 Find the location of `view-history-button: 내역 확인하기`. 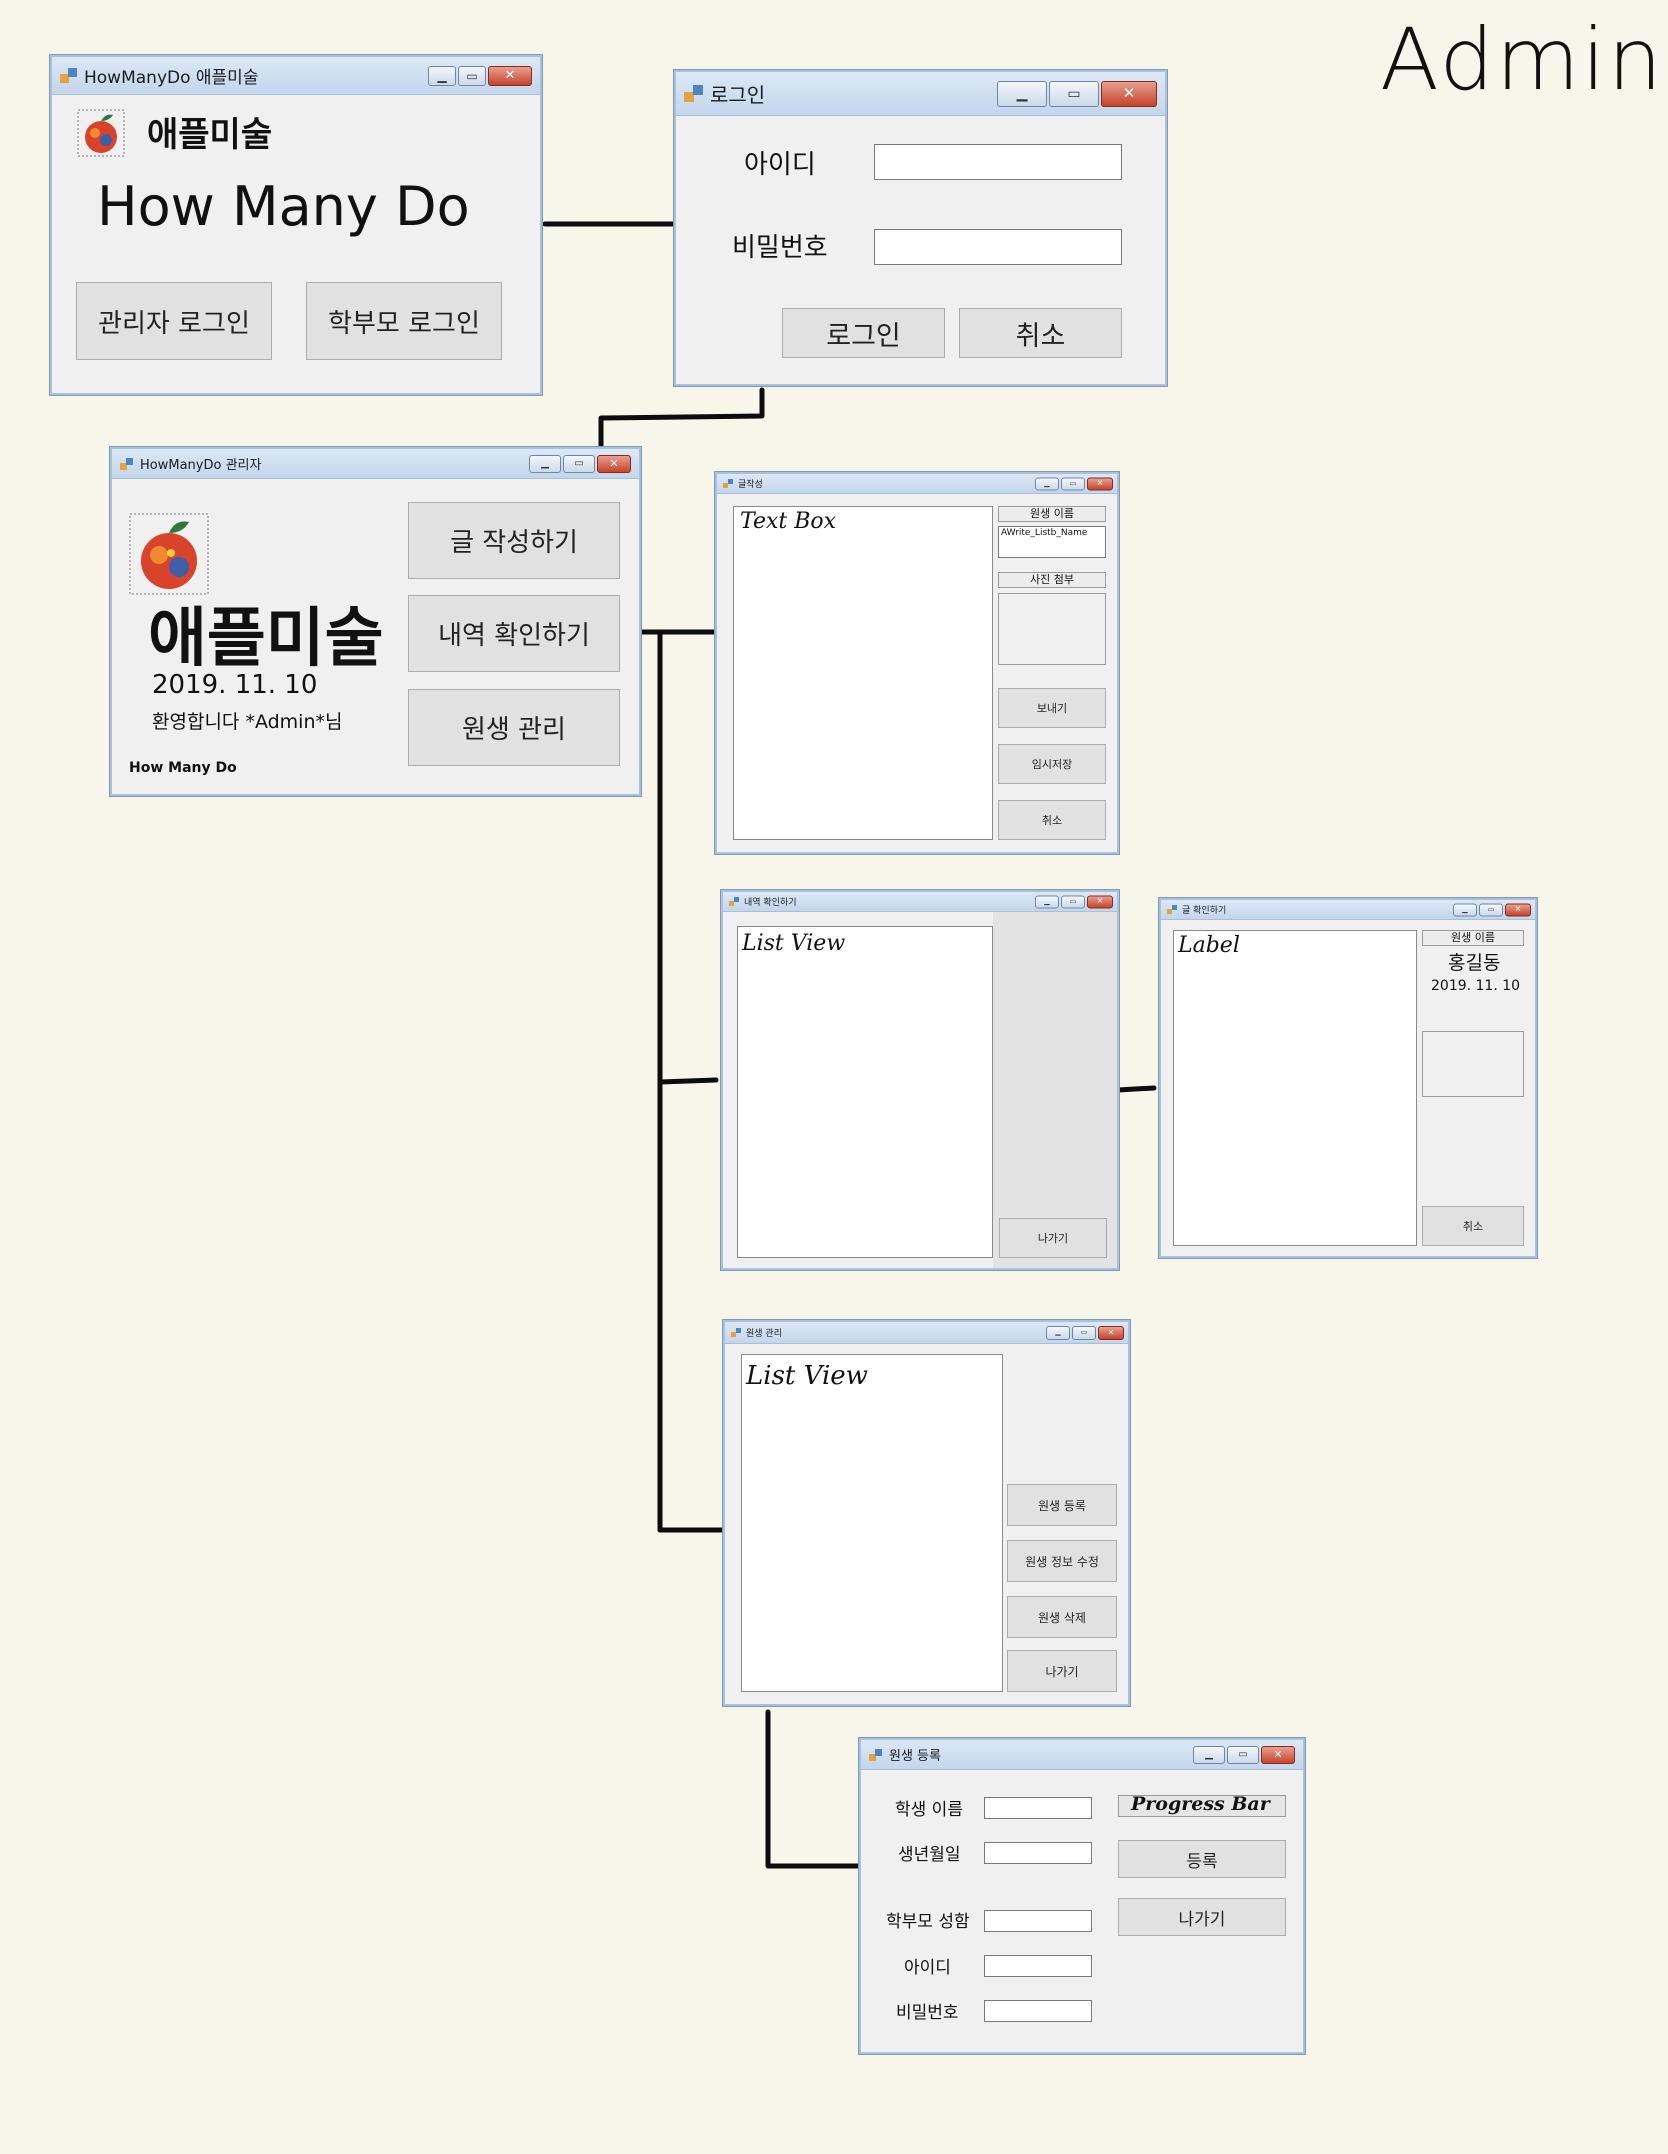

view-history-button: 내역 확인하기 is located at coordinates (514, 633).